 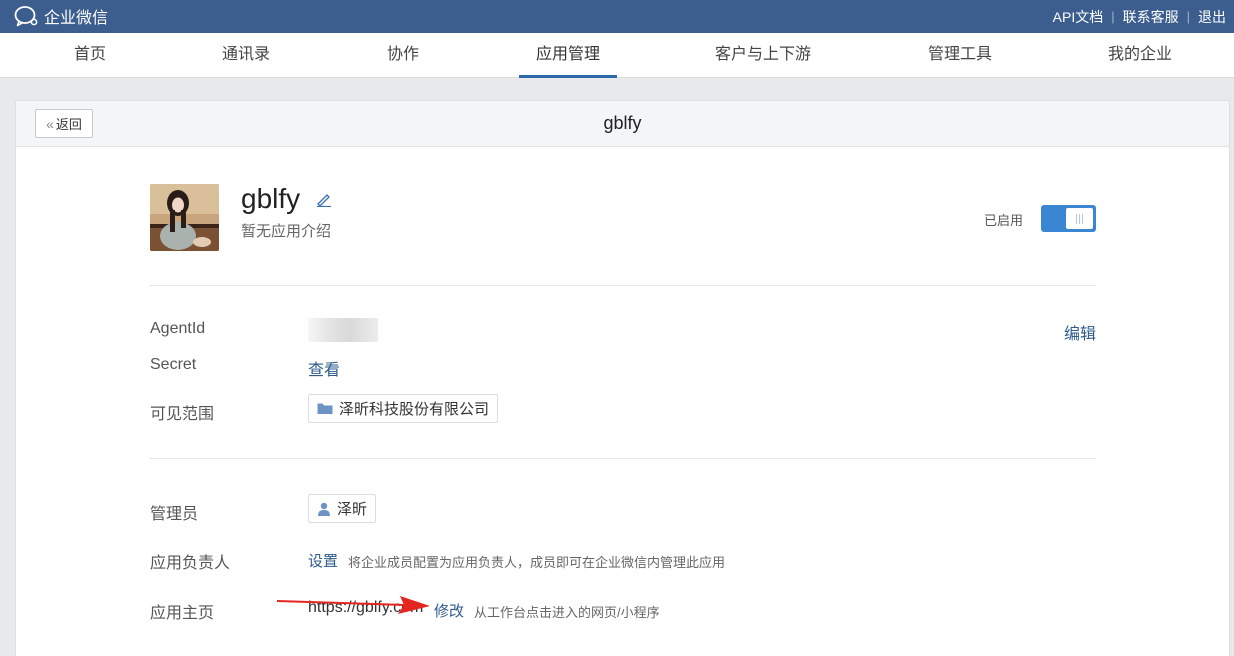 What do you see at coordinates (1212, 17) in the screenshot?
I see `logout-link: 退出` at bounding box center [1212, 17].